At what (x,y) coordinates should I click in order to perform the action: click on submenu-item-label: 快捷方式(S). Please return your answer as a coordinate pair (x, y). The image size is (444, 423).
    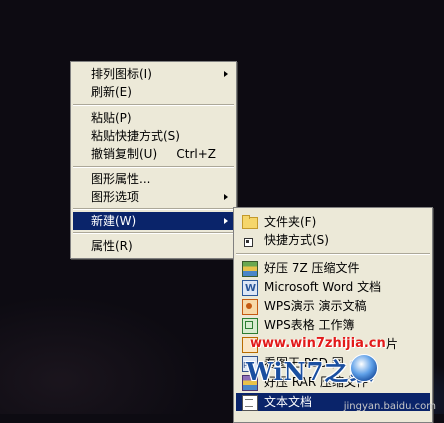
    Looking at the image, I should click on (296, 240).